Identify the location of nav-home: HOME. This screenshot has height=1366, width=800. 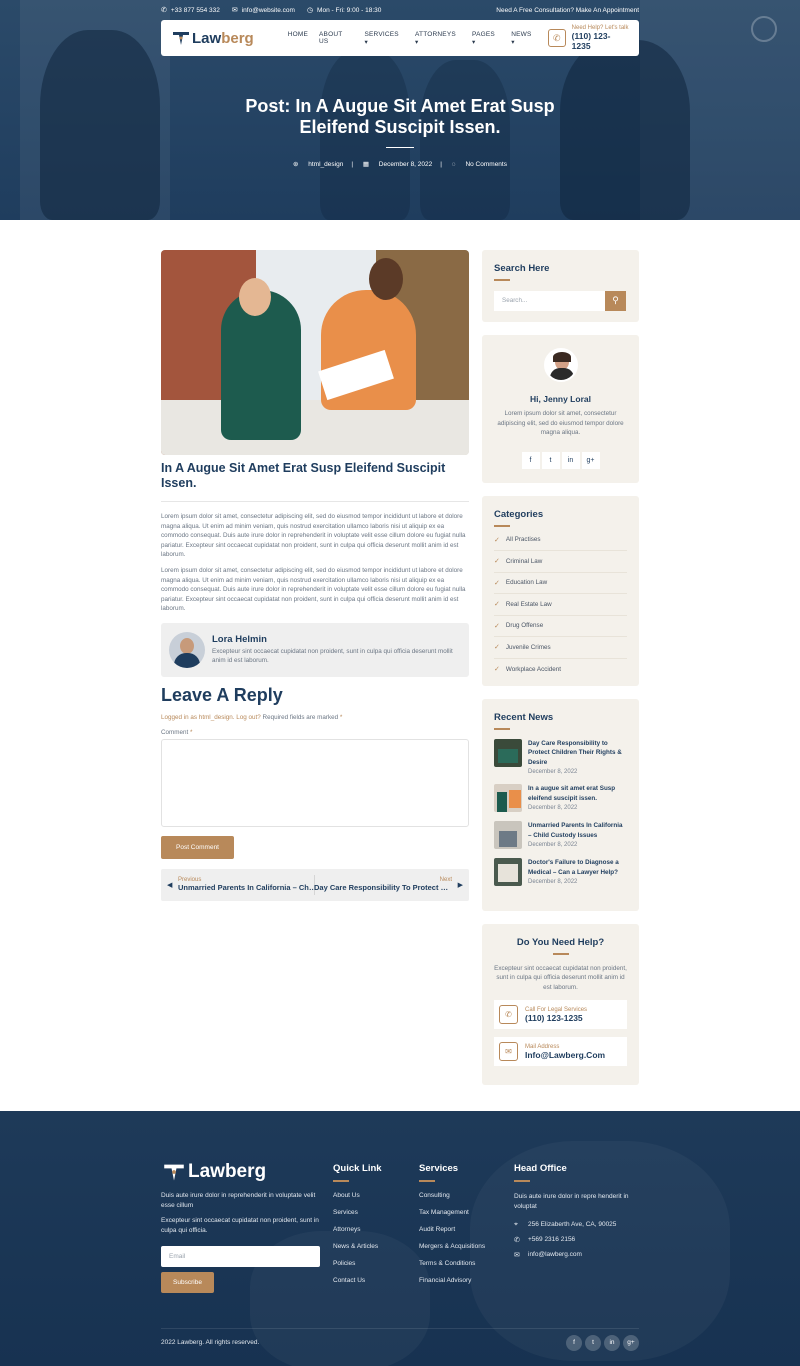
(298, 38).